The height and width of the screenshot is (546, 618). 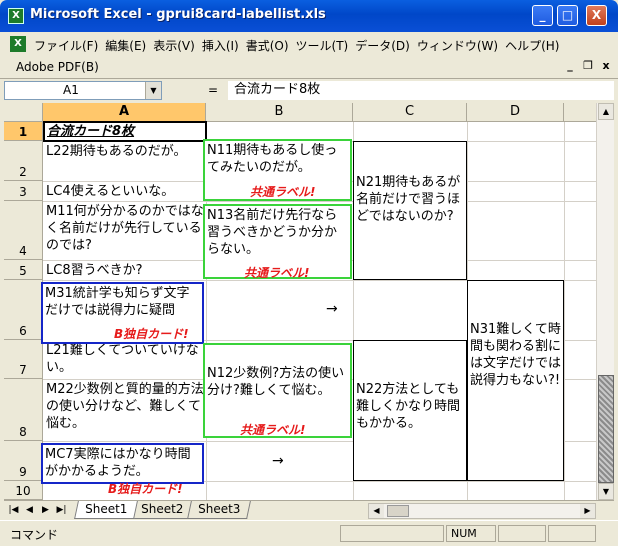 I want to click on menu-item-1: 編集(E), so click(x=125, y=45).